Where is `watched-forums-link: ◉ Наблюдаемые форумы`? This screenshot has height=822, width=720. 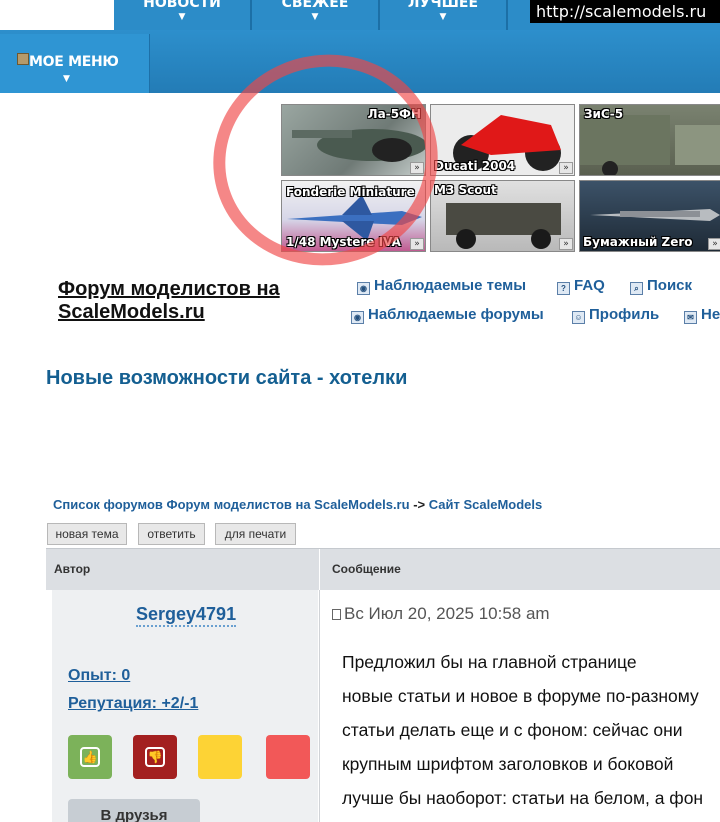 watched-forums-link: ◉ Наблюдаемые форумы is located at coordinates (447, 315).